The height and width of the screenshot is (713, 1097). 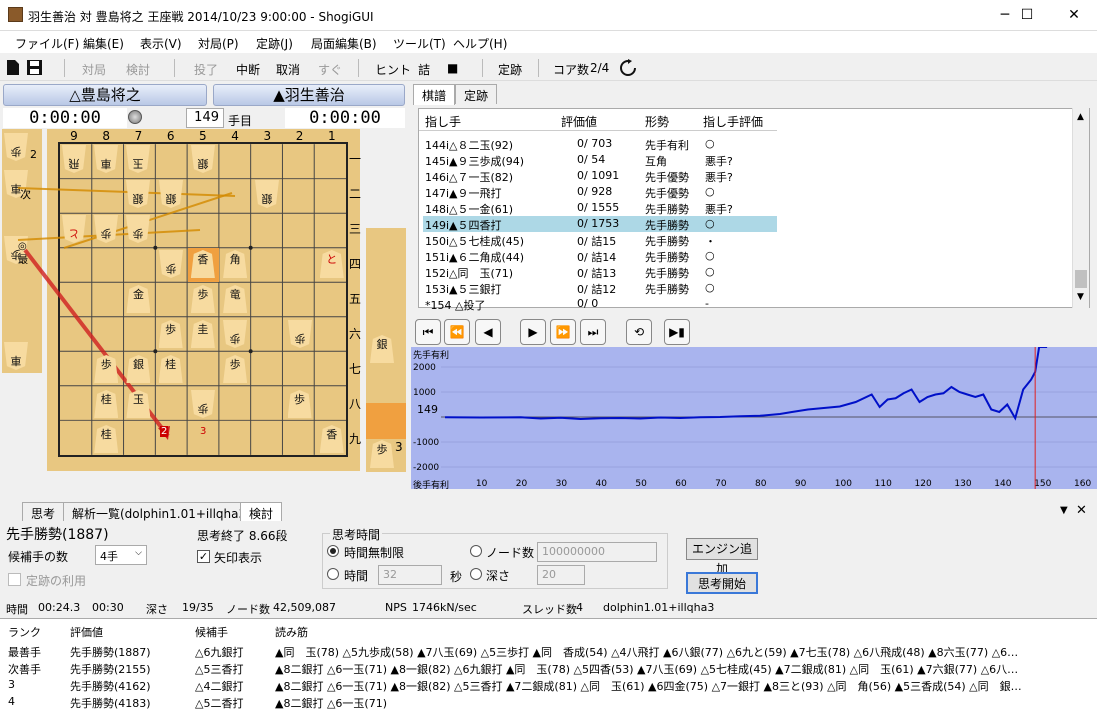 What do you see at coordinates (1027, 15) in the screenshot?
I see `maximize-button: ☐` at bounding box center [1027, 15].